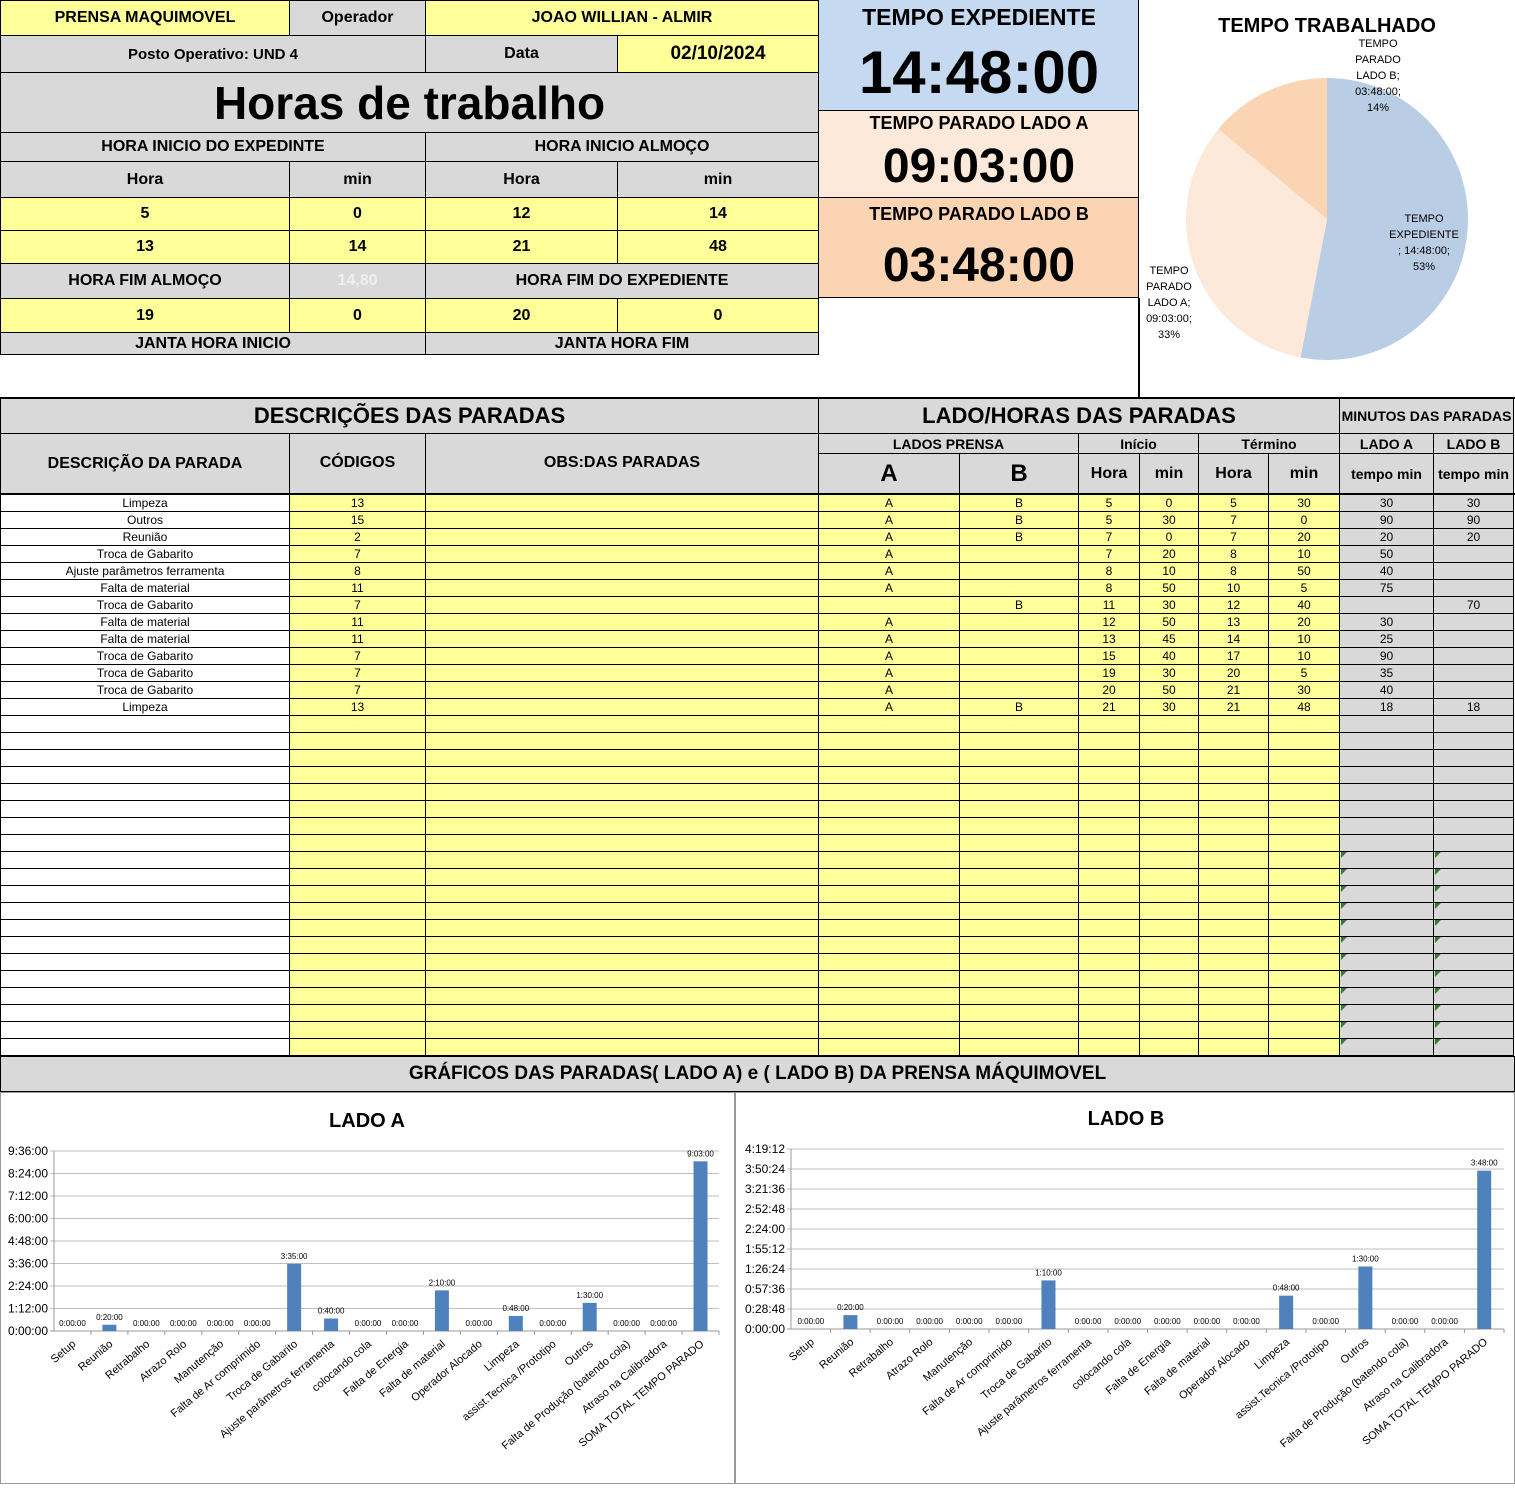  Describe the element at coordinates (358, 247) in the screenshot. I see `time-cell: 14` at that location.